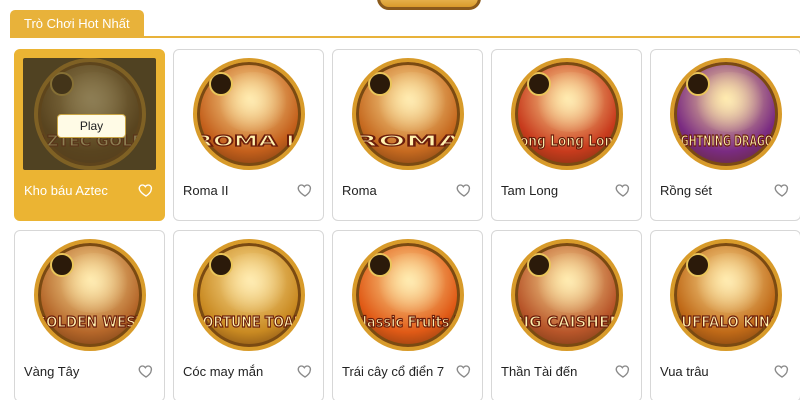 This screenshot has height=400, width=800. I want to click on game-logo: ROMA II, so click(249, 140).